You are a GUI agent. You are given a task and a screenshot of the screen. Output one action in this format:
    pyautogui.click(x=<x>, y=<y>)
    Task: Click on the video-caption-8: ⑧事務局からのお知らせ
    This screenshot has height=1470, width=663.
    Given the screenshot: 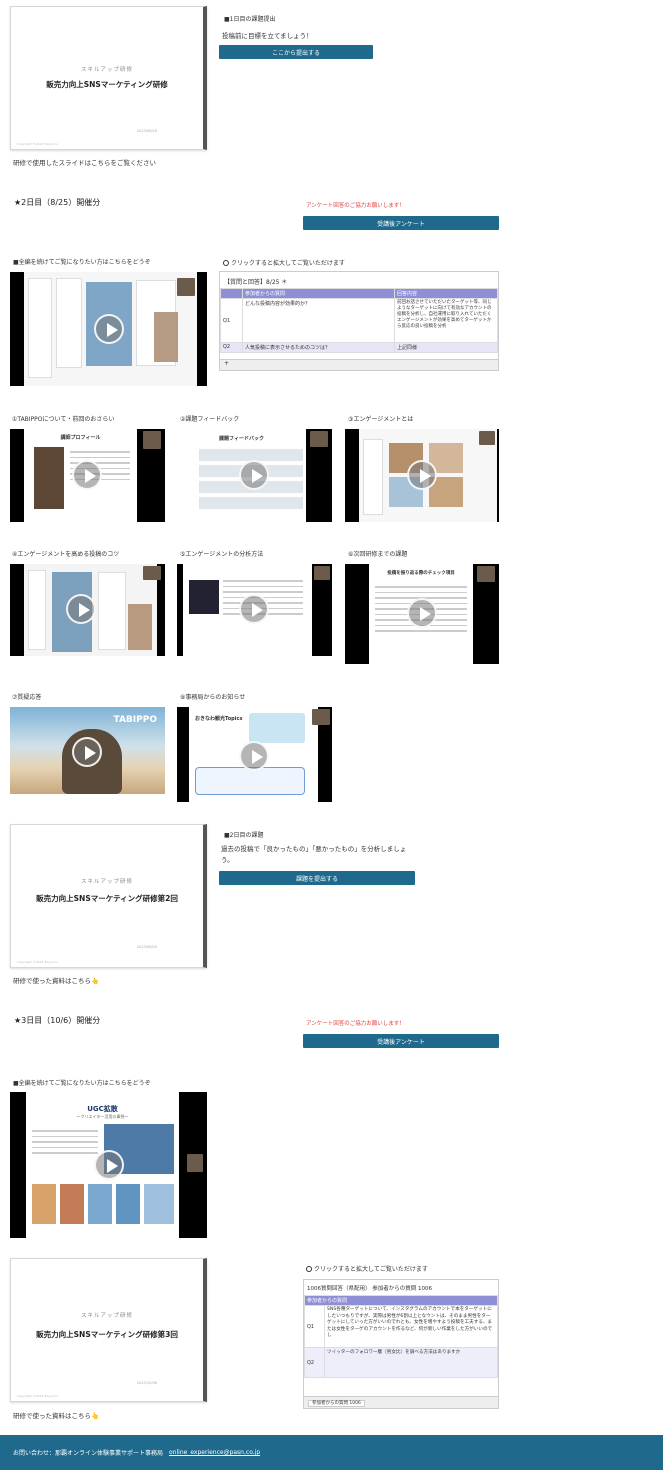 What is the action you would take?
    pyautogui.click(x=213, y=697)
    